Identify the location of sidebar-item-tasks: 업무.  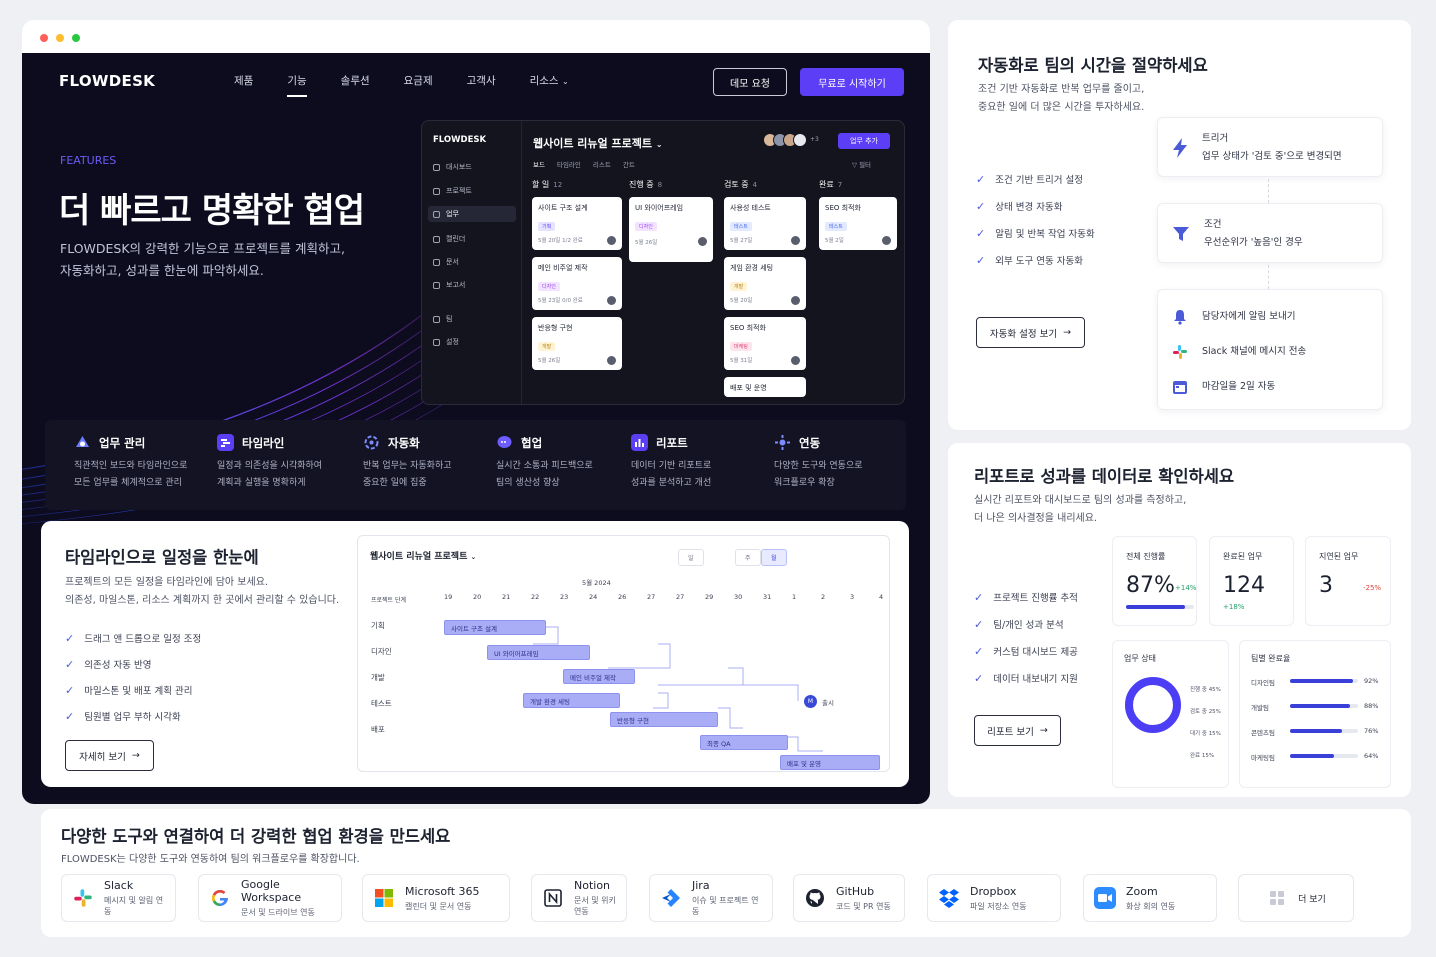
(472, 214).